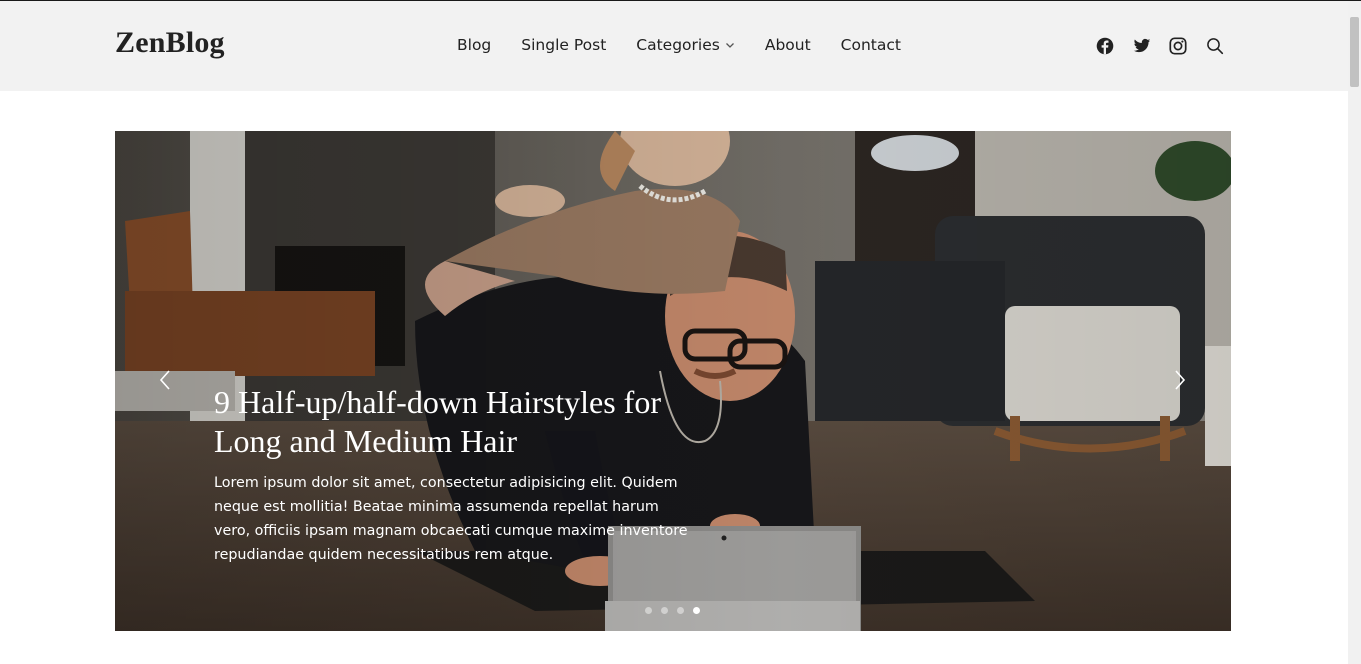 This screenshot has height=664, width=1361. Describe the element at coordinates (1105, 46) in the screenshot. I see `facebook-icon` at that location.